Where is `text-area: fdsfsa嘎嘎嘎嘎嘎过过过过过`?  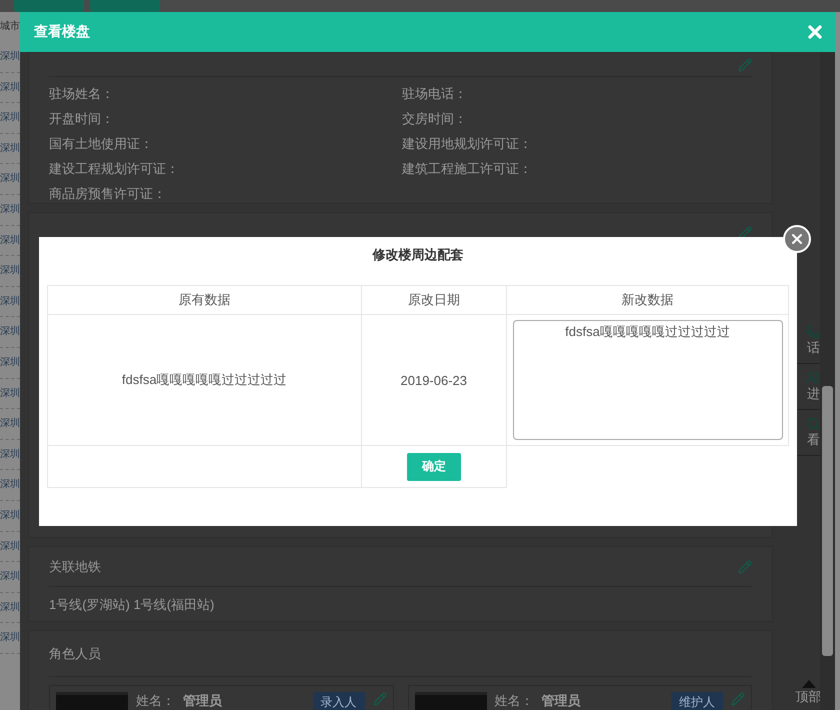 text-area: fdsfsa嘎嘎嘎嘎嘎过过过过过 is located at coordinates (647, 380).